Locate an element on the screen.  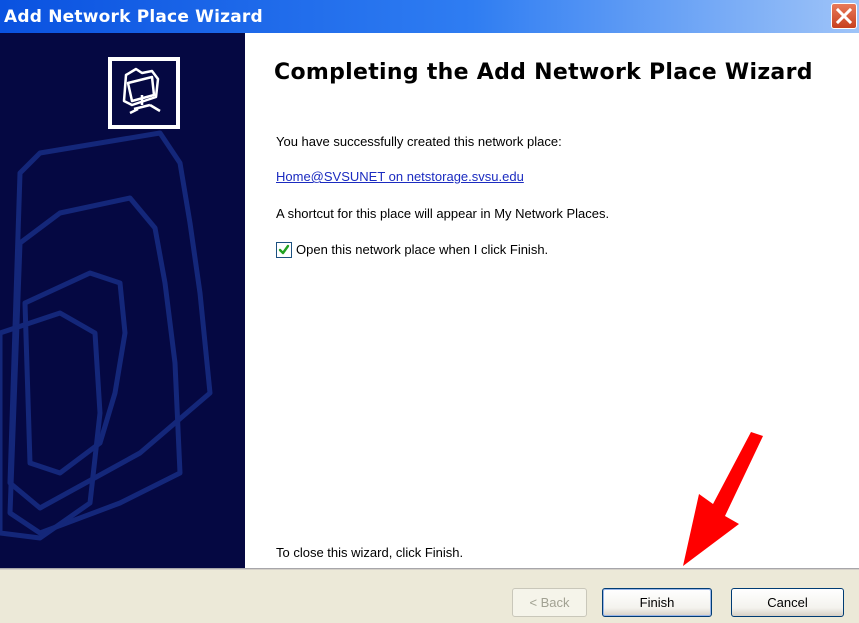
window-title: Add Network Place Wizard is located at coordinates (133, 17).